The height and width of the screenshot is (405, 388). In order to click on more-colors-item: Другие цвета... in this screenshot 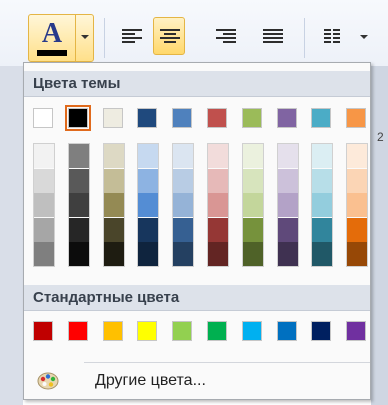, I will do `click(197, 381)`.